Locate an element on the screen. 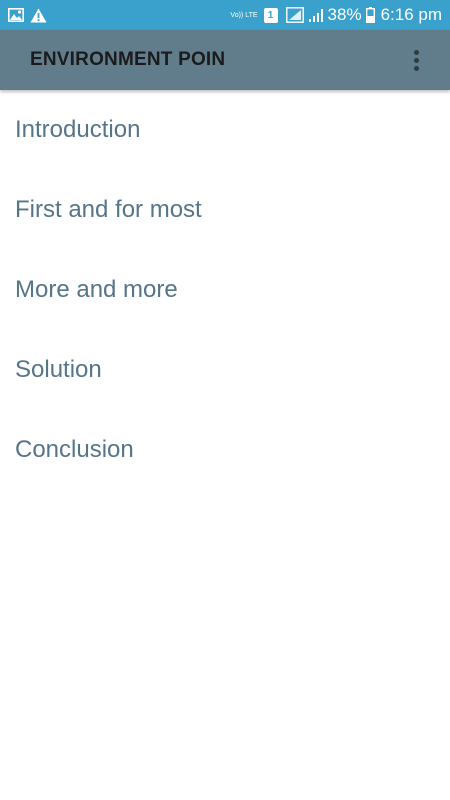  signal-sim1-icon is located at coordinates (294, 15).